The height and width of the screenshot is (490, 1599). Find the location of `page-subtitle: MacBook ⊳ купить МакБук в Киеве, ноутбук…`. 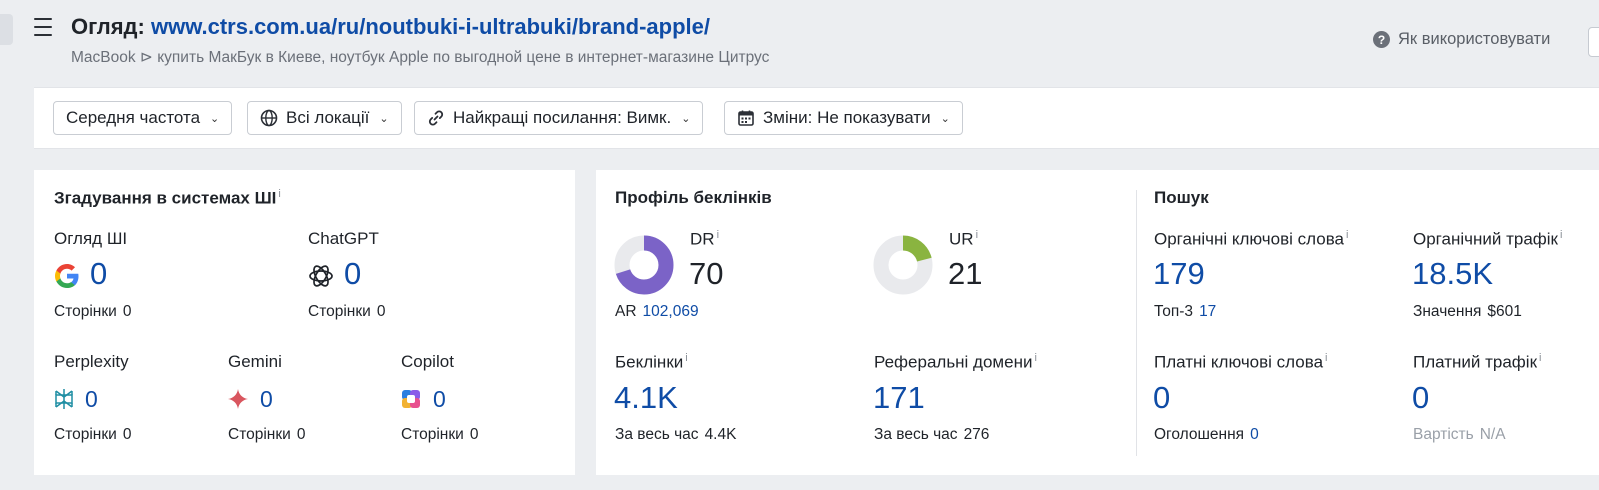

page-subtitle: MacBook ⊳ купить МакБук в Киеве, ноутбук… is located at coordinates (420, 57).